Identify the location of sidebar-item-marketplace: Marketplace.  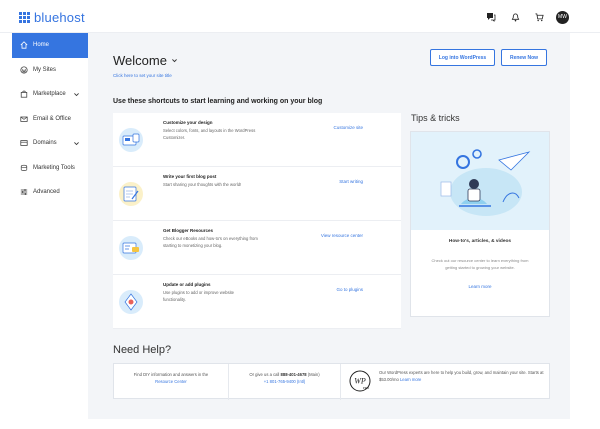
(50, 94).